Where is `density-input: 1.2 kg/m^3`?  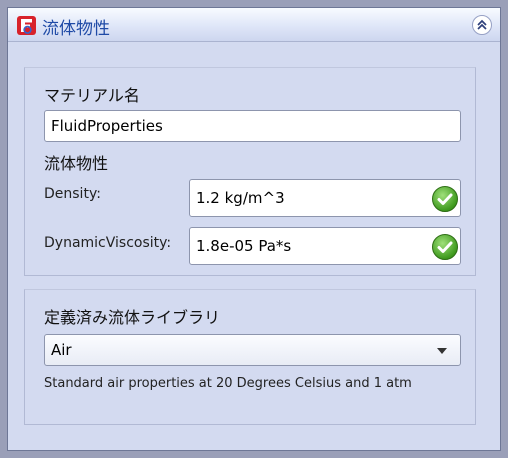 density-input: 1.2 kg/m^3 is located at coordinates (325, 198).